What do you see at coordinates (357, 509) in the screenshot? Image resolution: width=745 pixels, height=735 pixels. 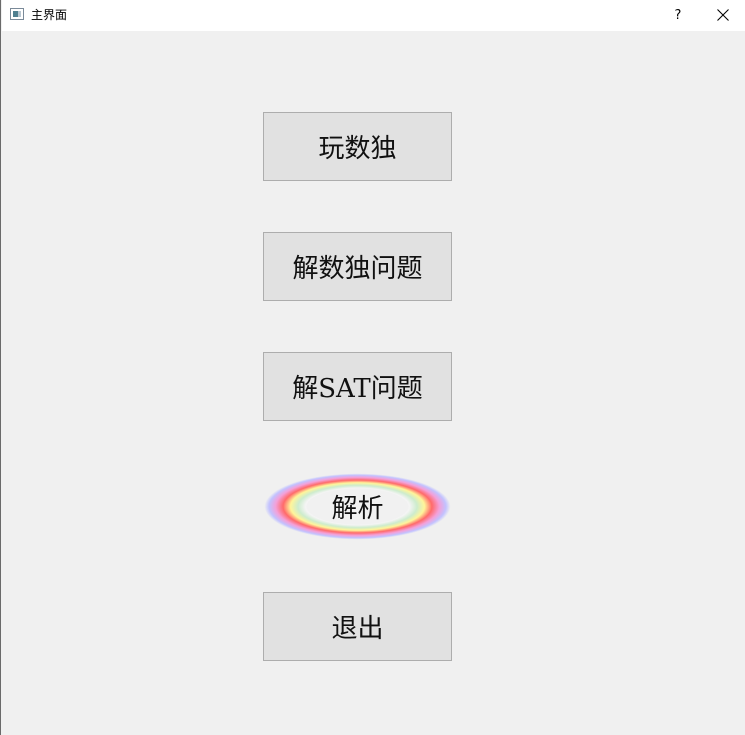 I see `parse-label: 解析` at bounding box center [357, 509].